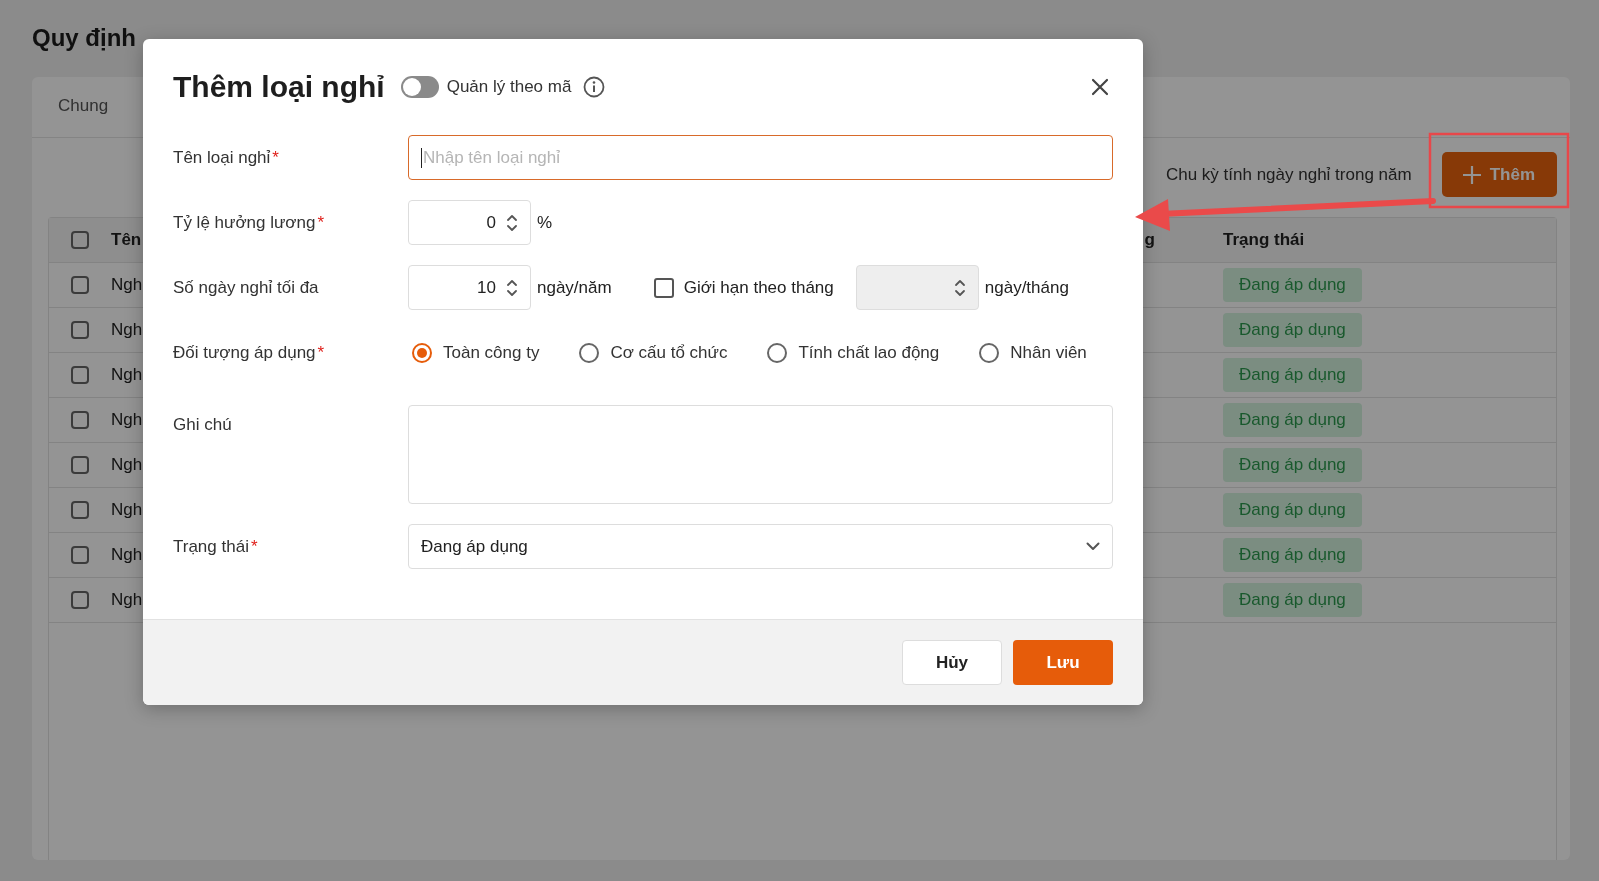 Image resolution: width=1599 pixels, height=881 pixels. I want to click on info-icon, so click(594, 87).